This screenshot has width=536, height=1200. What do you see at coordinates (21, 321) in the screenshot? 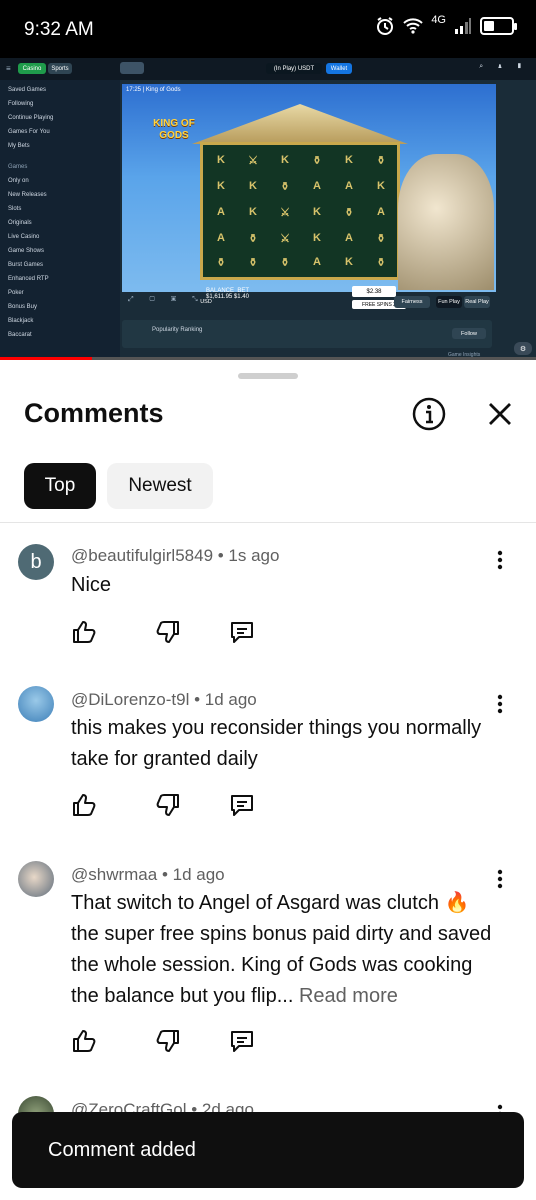
I see `sidebar-item: Blackjack` at bounding box center [21, 321].